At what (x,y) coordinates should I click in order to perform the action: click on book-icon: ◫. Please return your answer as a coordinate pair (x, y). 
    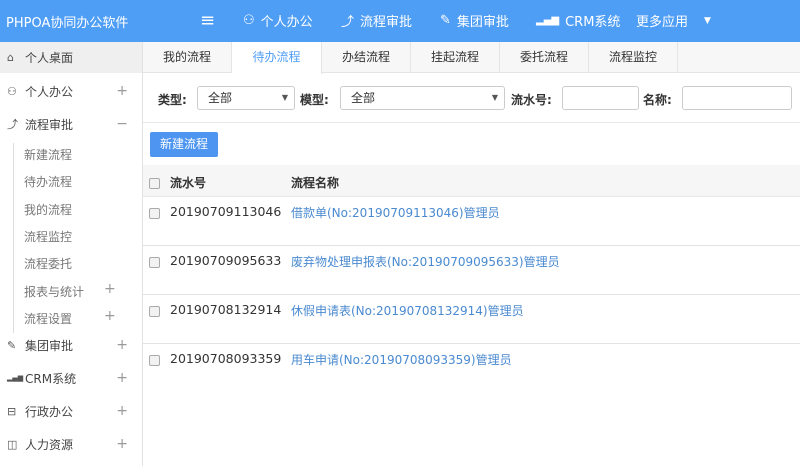
    Looking at the image, I should click on (12, 444).